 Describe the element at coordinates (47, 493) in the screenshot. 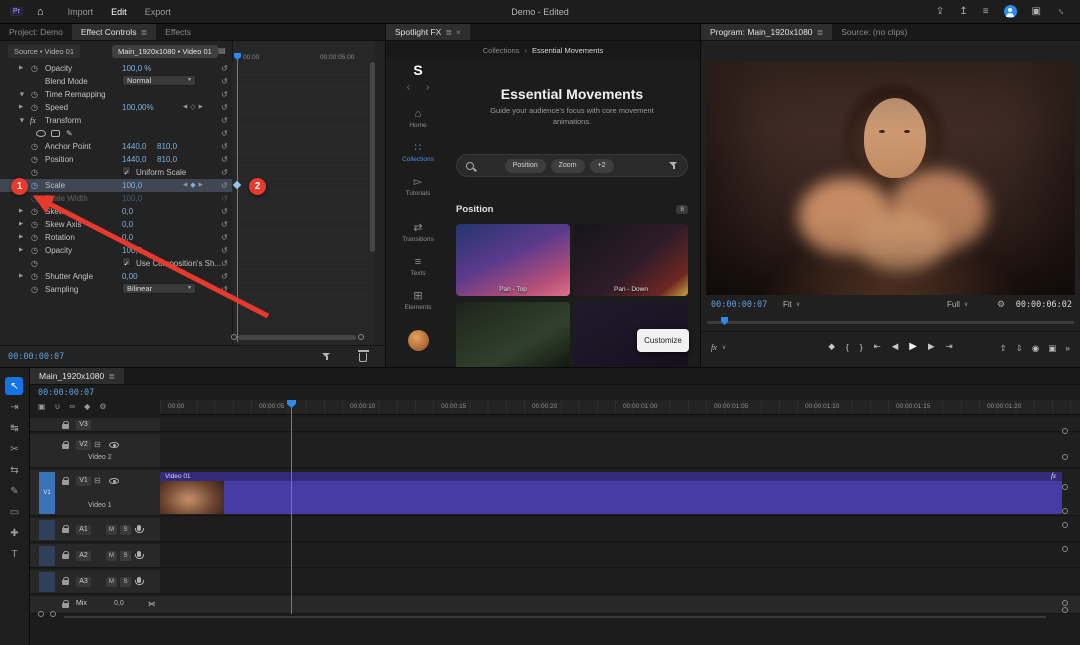

I see `source-patch-v1: V1` at that location.